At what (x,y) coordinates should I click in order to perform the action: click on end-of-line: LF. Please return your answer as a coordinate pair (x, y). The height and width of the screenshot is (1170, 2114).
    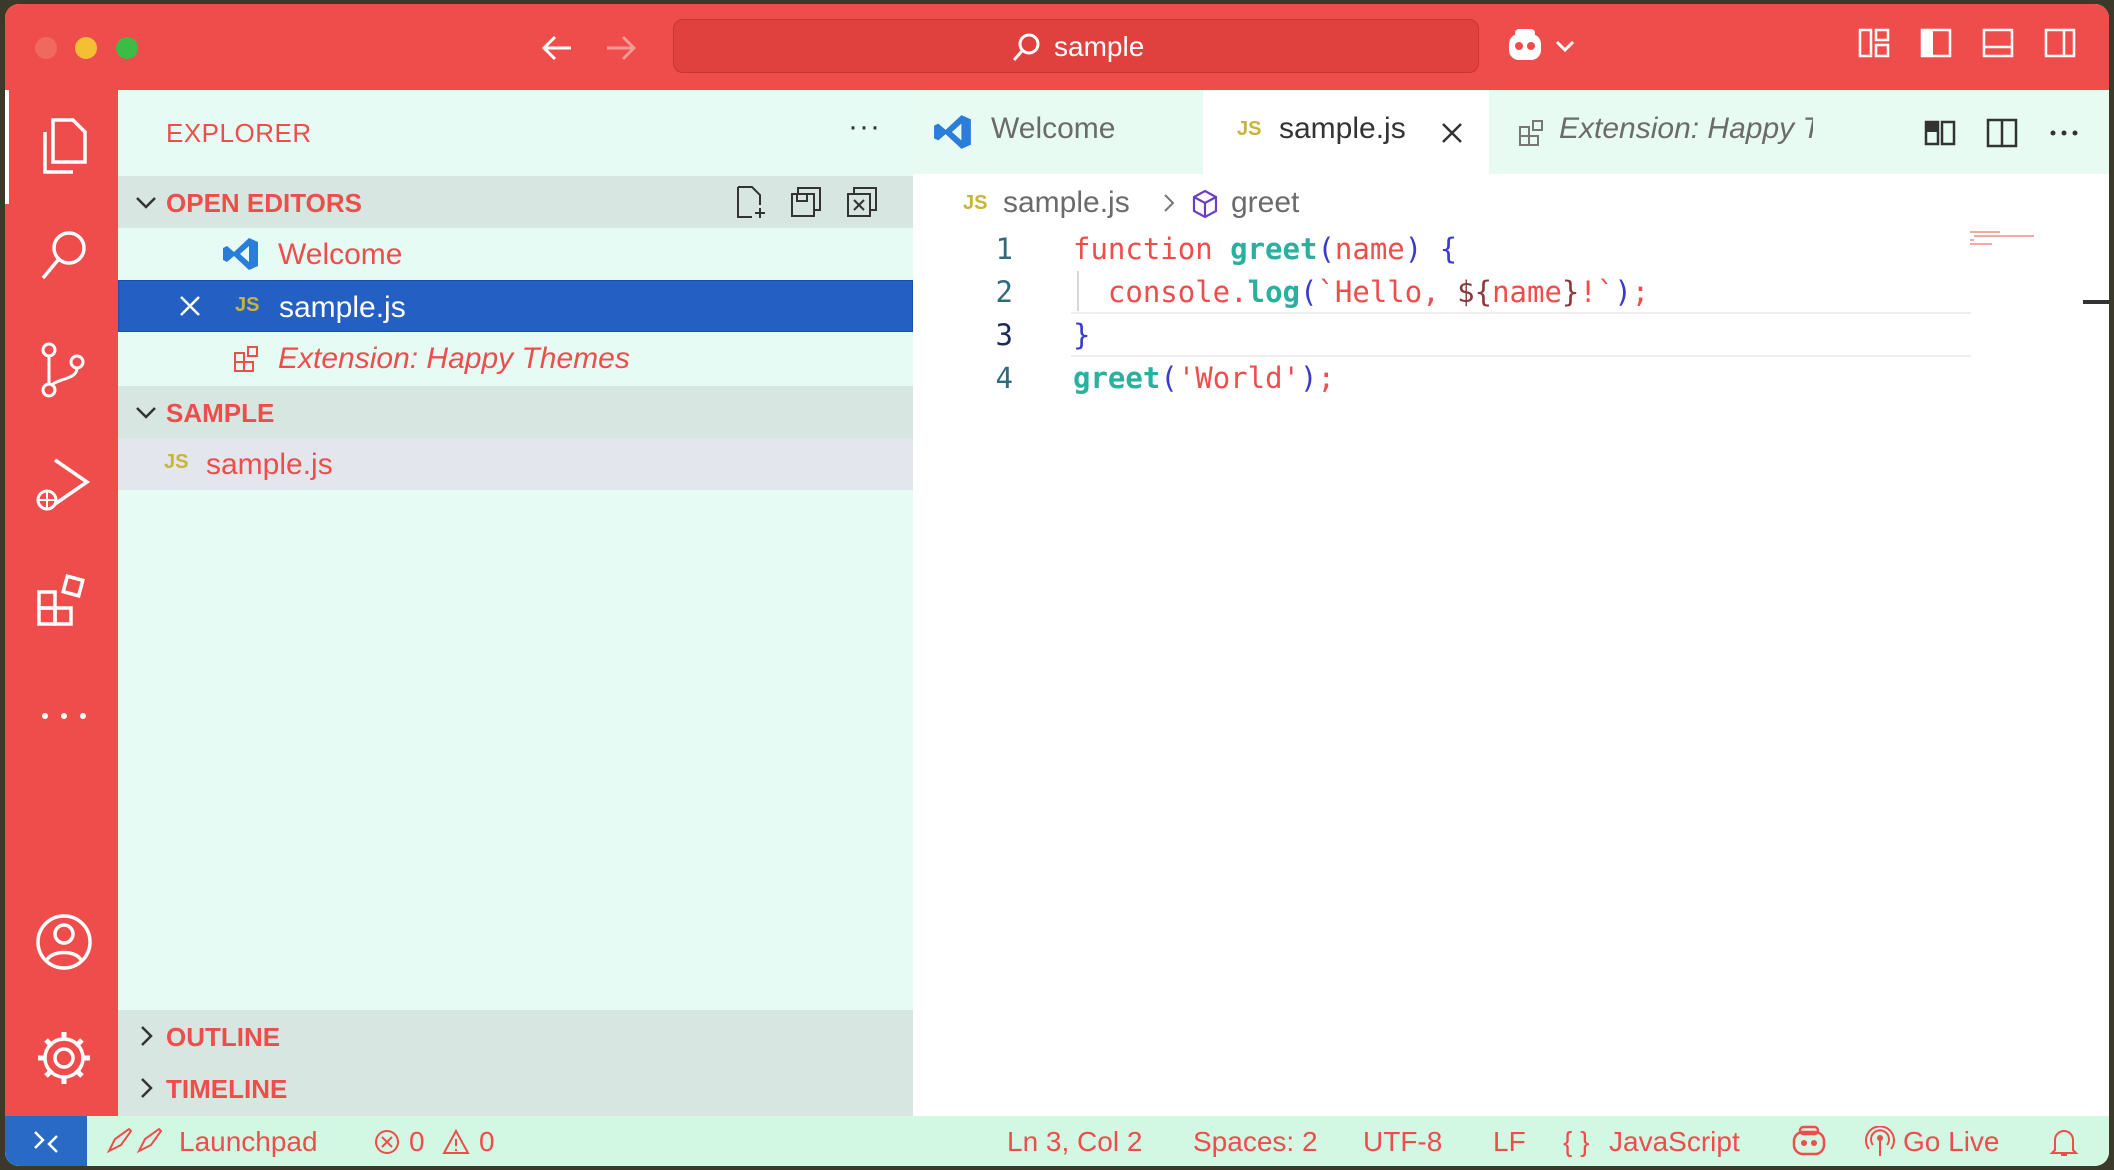
    Looking at the image, I should click on (1509, 1142).